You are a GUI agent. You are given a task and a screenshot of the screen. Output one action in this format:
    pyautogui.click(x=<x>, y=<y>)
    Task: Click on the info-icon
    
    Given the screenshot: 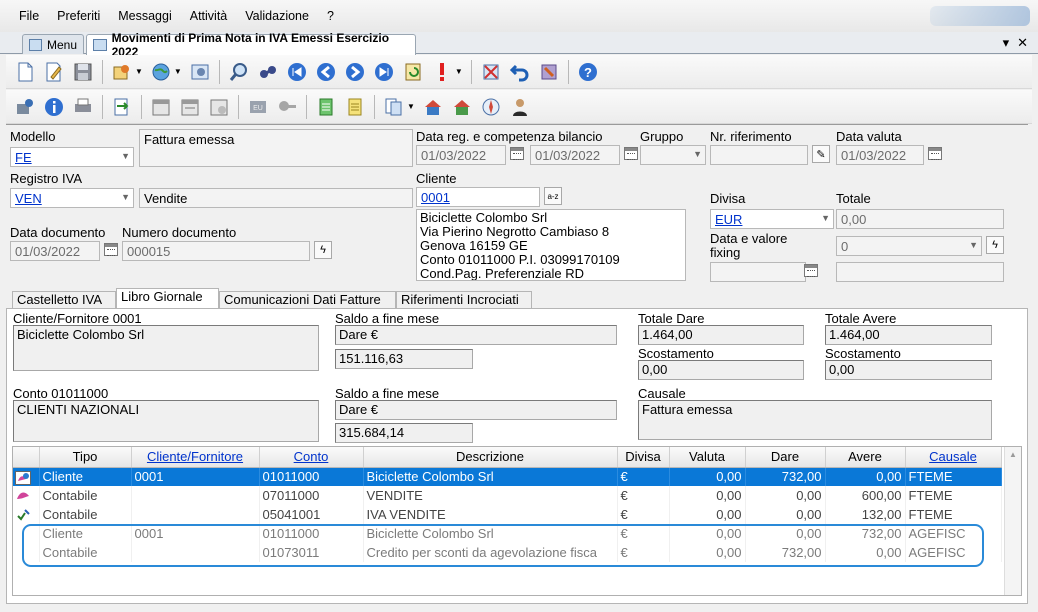 What is the action you would take?
    pyautogui.click(x=54, y=107)
    